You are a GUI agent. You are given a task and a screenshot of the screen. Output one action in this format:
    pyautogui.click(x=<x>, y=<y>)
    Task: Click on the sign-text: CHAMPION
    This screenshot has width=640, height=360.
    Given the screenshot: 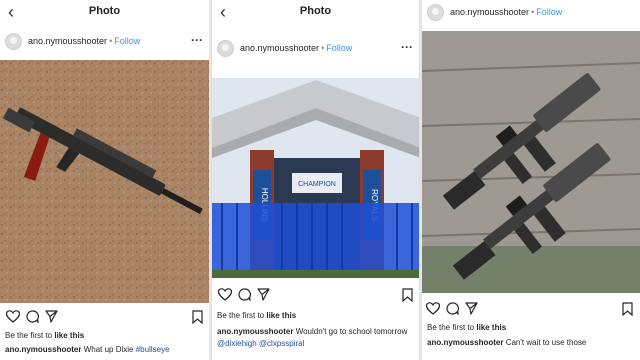 What is the action you would take?
    pyautogui.click(x=317, y=184)
    